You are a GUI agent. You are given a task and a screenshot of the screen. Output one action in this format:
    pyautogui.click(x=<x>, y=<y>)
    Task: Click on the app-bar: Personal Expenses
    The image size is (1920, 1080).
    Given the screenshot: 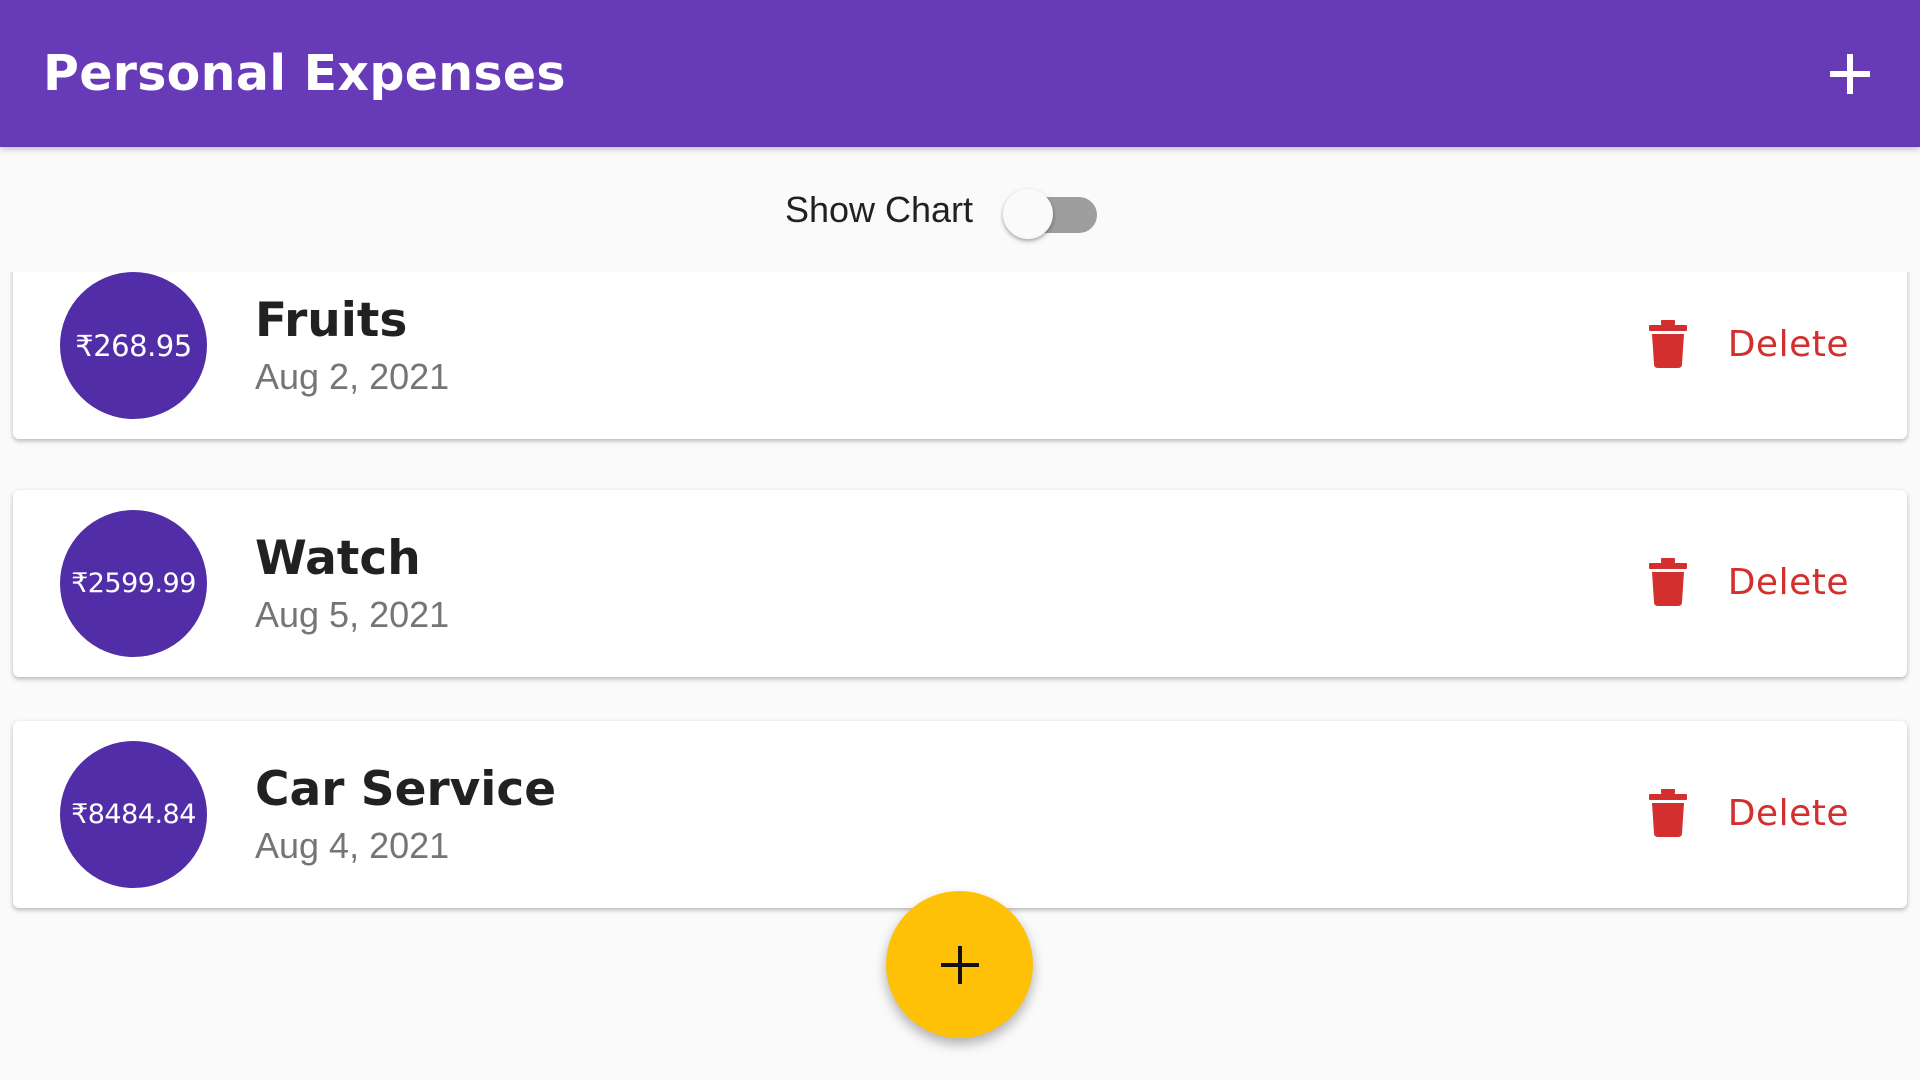 What is the action you would take?
    pyautogui.click(x=960, y=73)
    